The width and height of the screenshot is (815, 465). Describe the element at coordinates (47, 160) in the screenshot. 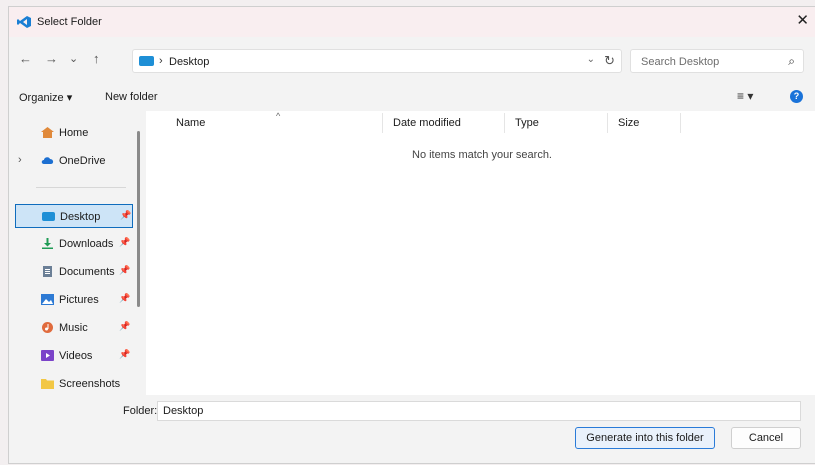

I see `cloud-icon` at that location.